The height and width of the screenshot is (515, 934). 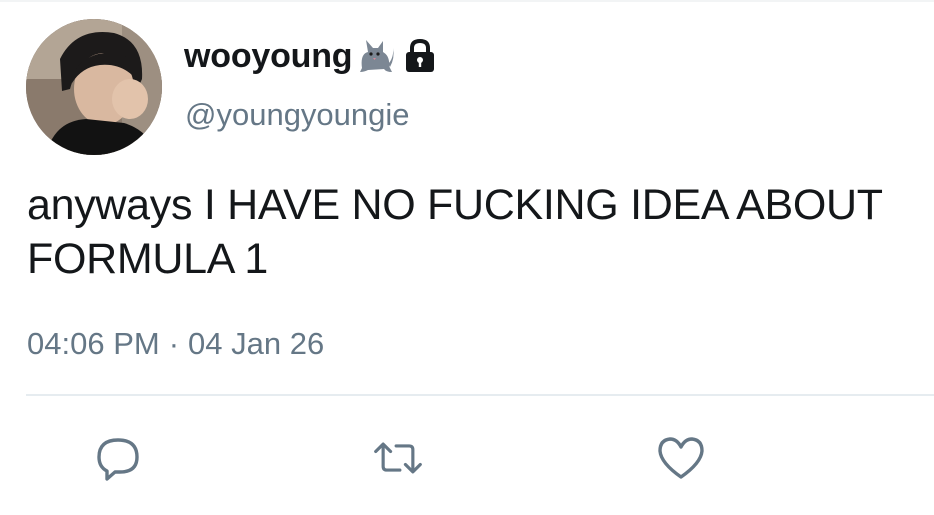 I want to click on display-name-row: wooyoung, so click(x=312, y=56).